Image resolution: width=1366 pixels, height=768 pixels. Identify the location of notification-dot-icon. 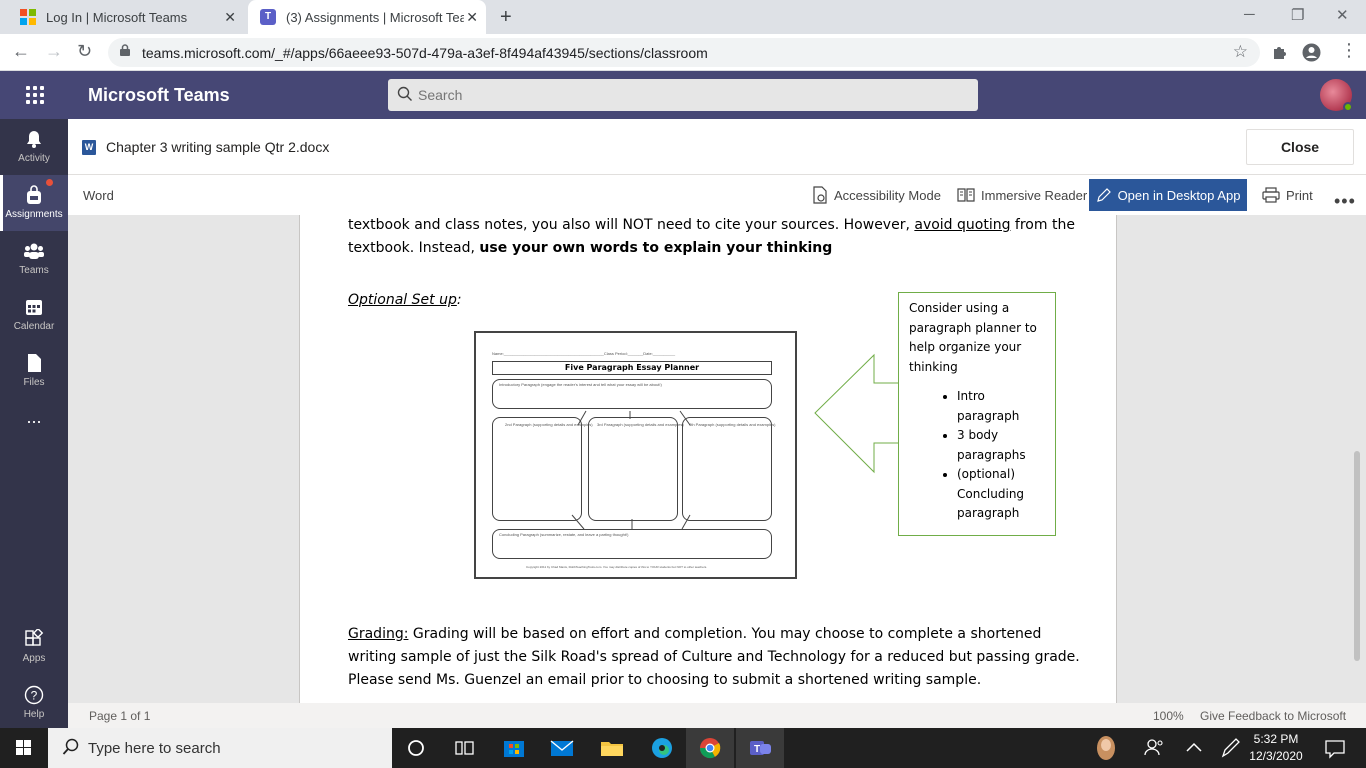
(49, 182).